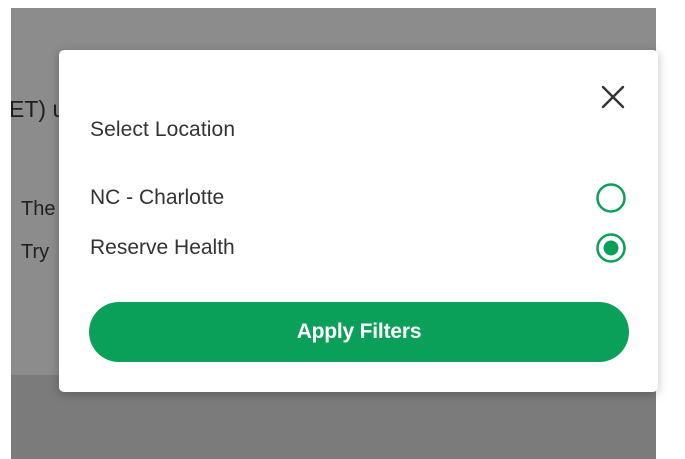 This screenshot has width=685, height=459. Describe the element at coordinates (359, 332) in the screenshot. I see `apply-filters-button: Apply Filters` at that location.